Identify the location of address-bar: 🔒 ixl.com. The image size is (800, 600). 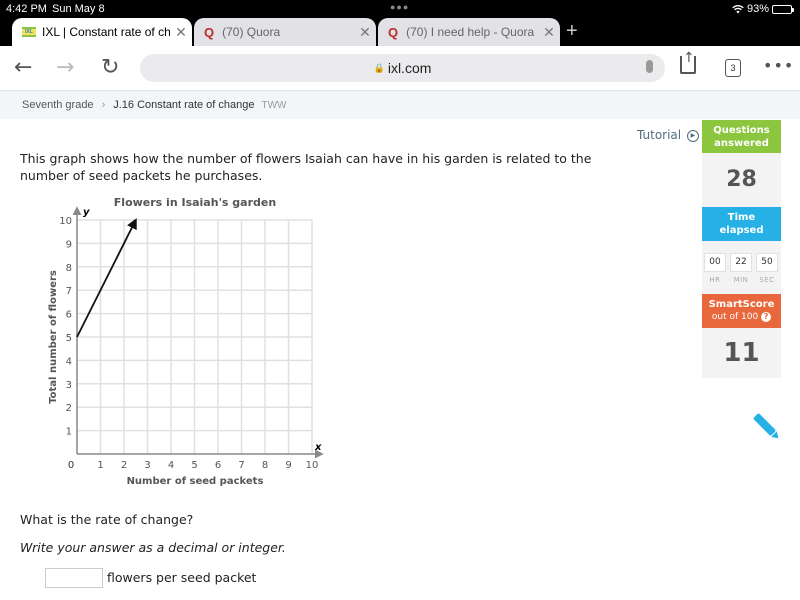
(402, 68).